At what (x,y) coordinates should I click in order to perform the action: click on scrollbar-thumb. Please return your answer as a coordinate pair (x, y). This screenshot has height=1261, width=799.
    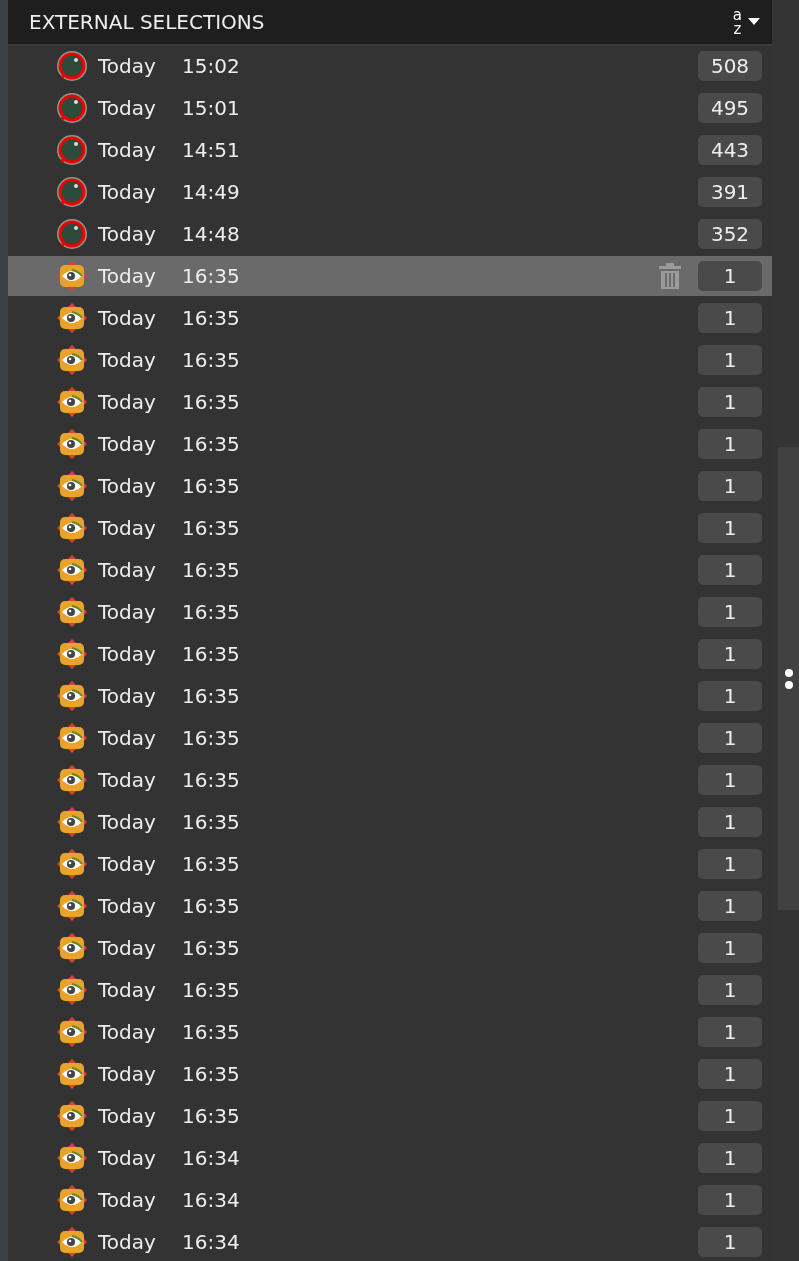
    Looking at the image, I should click on (788, 678).